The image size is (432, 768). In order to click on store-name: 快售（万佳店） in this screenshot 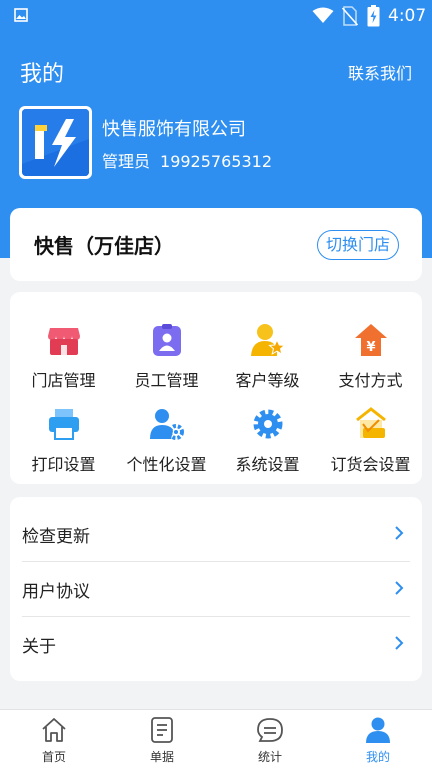, I will do `click(104, 246)`.